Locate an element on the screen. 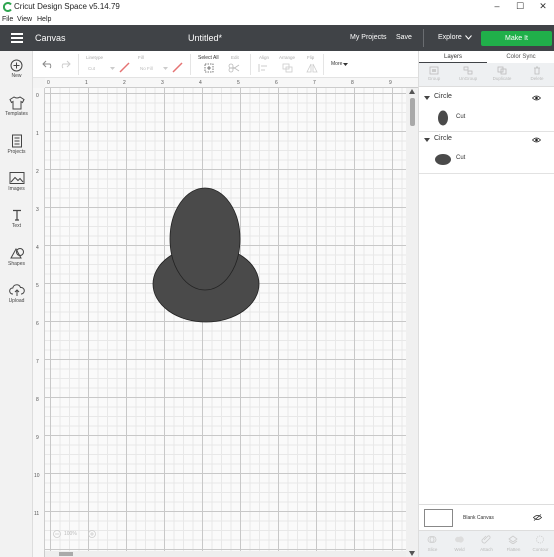 This screenshot has height=557, width=554. menu-file: File is located at coordinates (7, 19).